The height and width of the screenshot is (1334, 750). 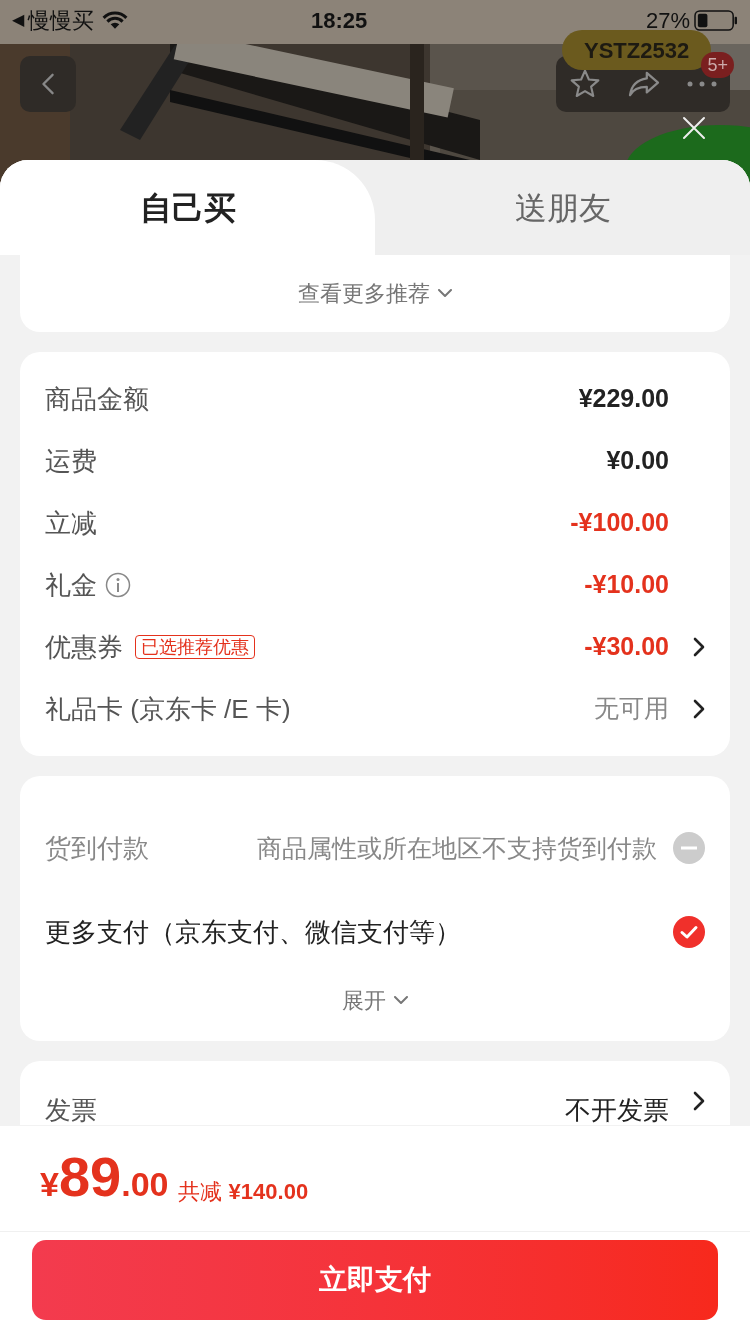 What do you see at coordinates (694, 128) in the screenshot?
I see `close-icon` at bounding box center [694, 128].